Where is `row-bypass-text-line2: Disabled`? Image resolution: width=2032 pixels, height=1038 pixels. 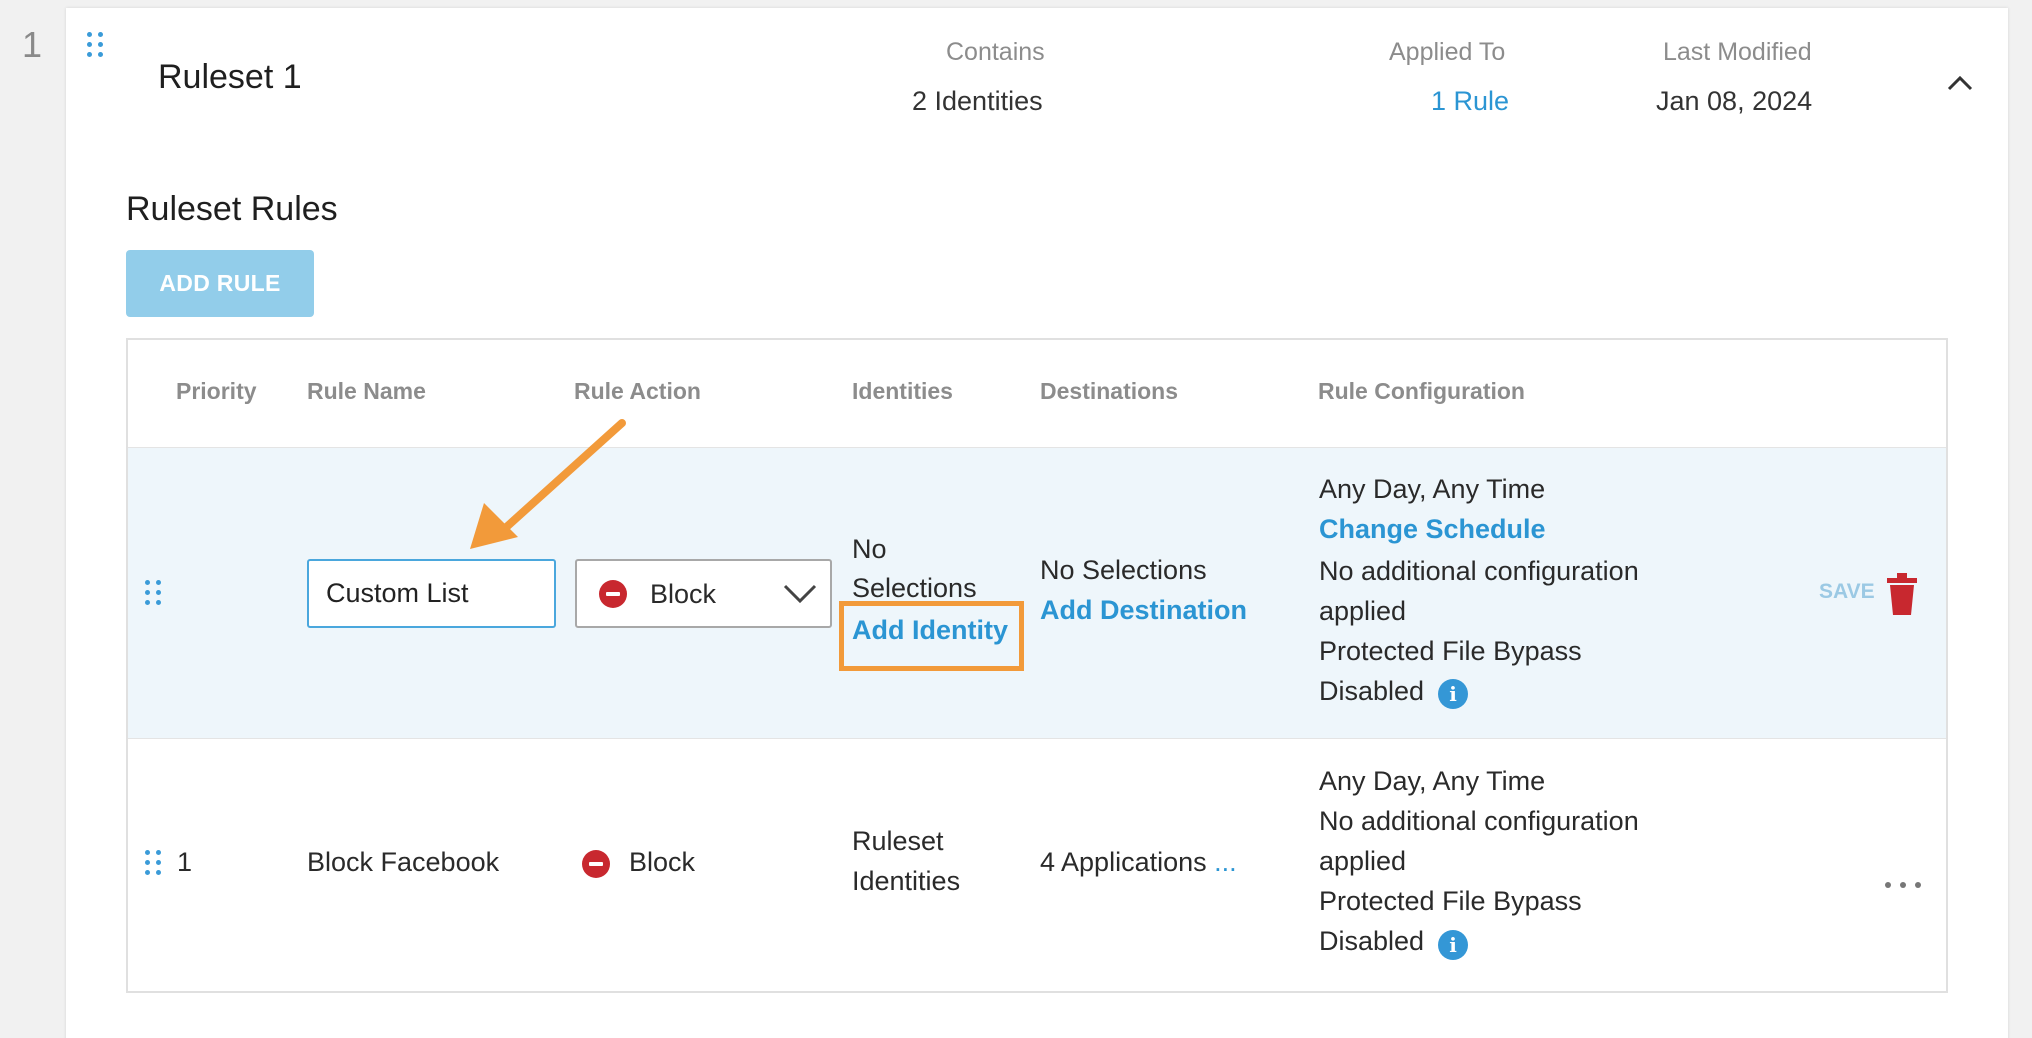 row-bypass-text-line2: Disabled is located at coordinates (1372, 941).